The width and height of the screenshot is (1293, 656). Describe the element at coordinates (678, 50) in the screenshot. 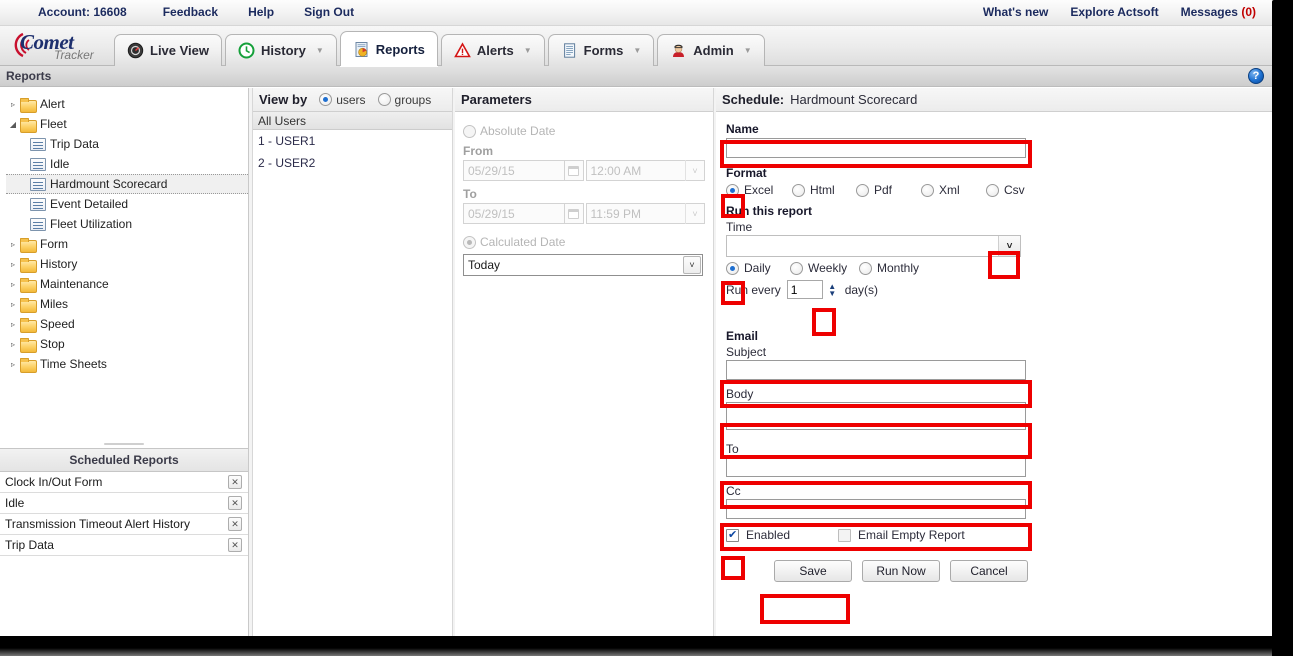

I see `user-admin-icon` at that location.